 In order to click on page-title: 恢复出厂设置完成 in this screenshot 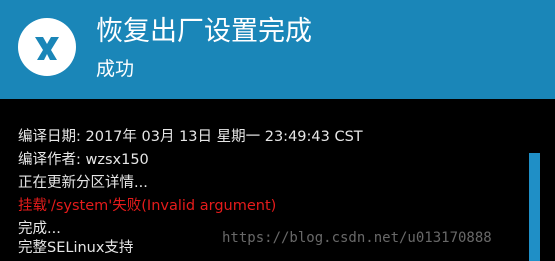, I will do `click(204, 31)`.